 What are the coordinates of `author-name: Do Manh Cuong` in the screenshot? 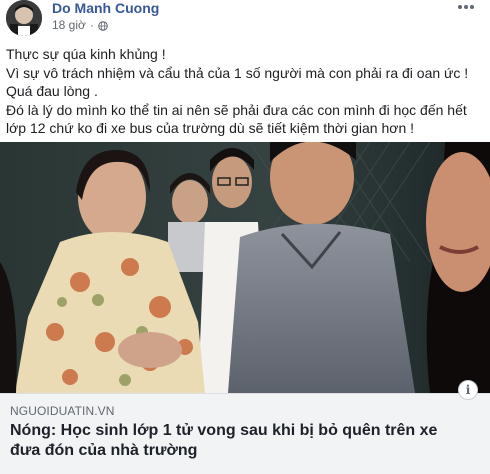 It's located at (105, 8).